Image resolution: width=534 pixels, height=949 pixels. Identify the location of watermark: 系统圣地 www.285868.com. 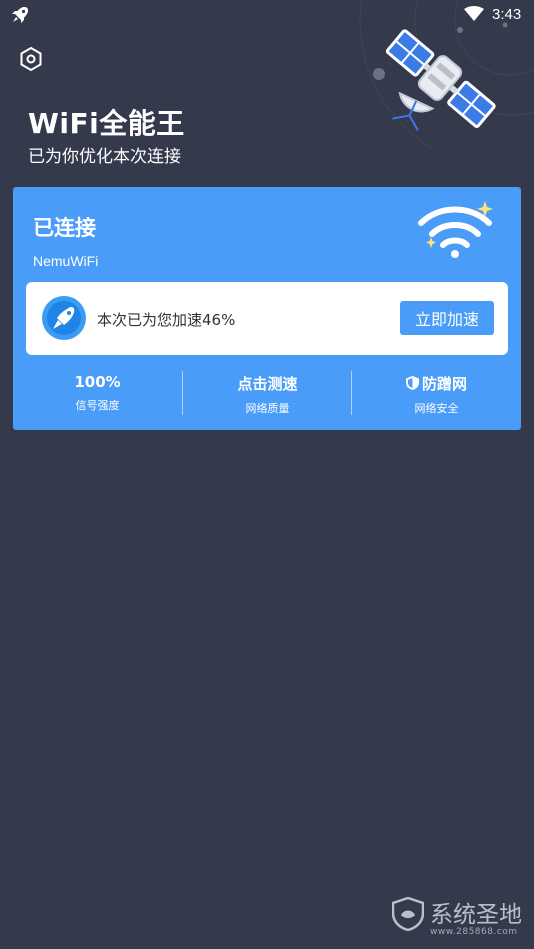
(462, 920).